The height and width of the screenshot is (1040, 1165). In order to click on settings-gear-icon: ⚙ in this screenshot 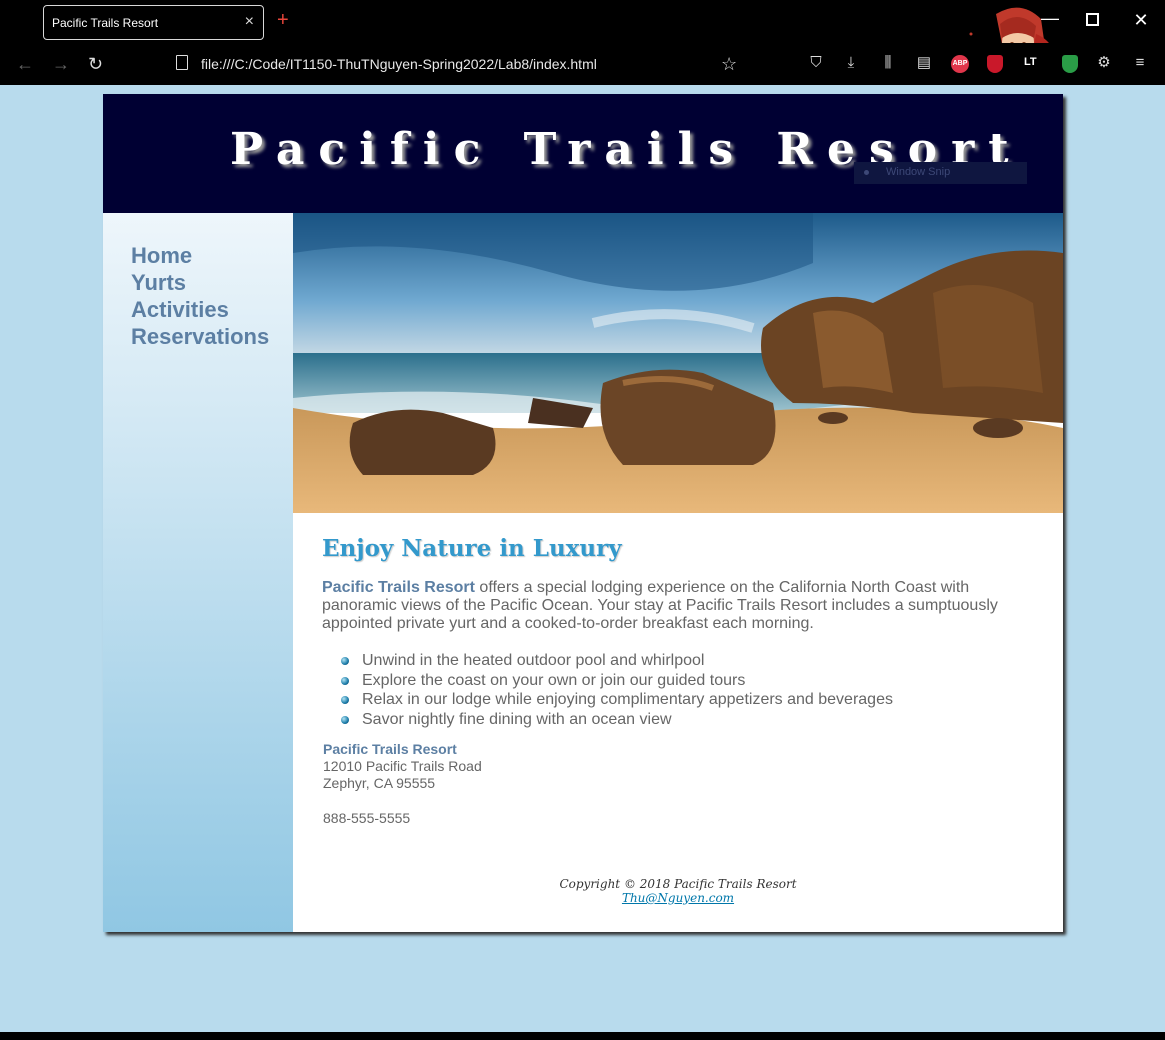, I will do `click(1104, 63)`.